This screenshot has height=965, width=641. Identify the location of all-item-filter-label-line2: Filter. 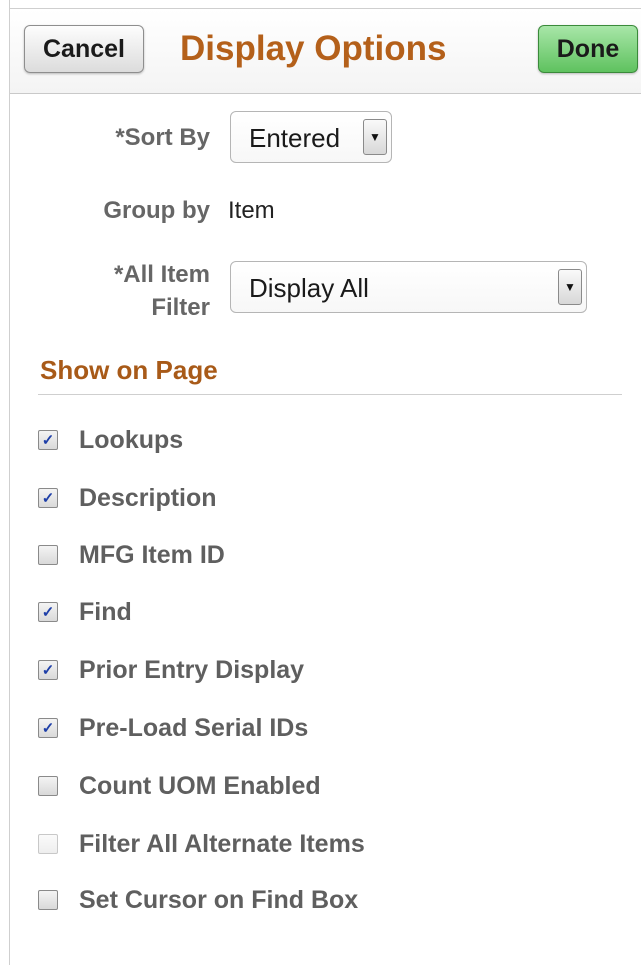
(180, 307).